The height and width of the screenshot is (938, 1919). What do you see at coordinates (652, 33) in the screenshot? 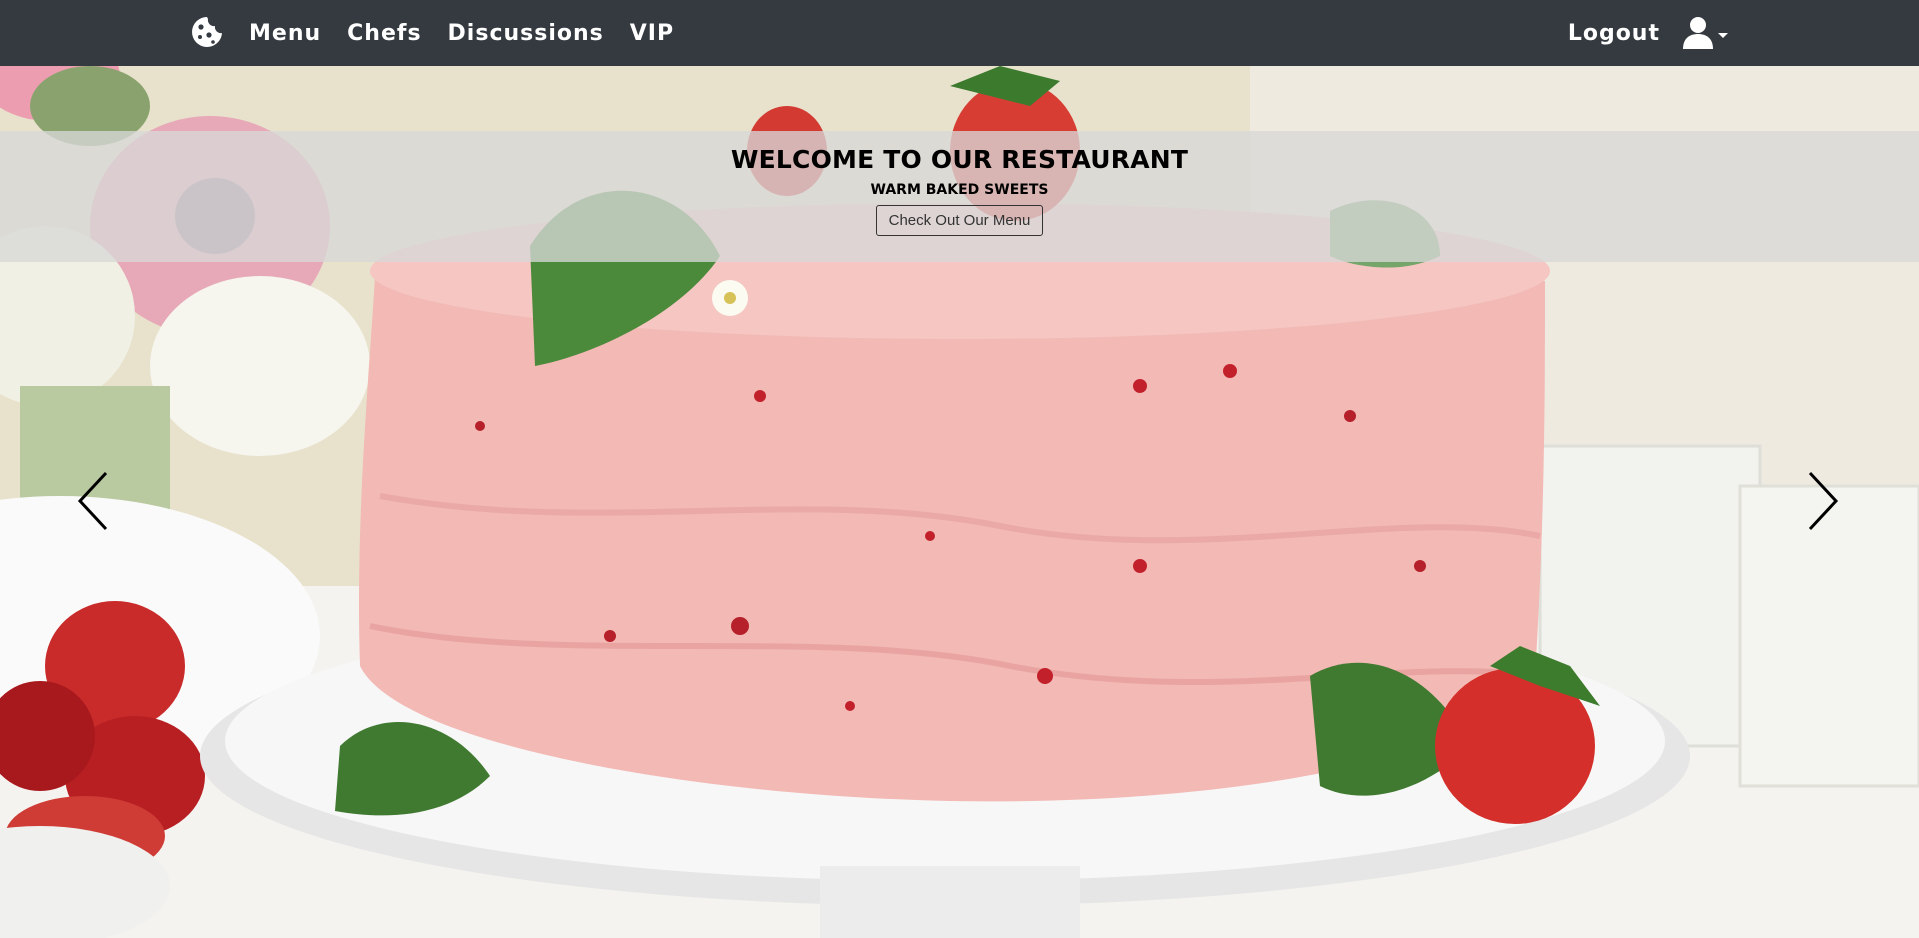
I see `nav-vip-link: VIP` at bounding box center [652, 33].